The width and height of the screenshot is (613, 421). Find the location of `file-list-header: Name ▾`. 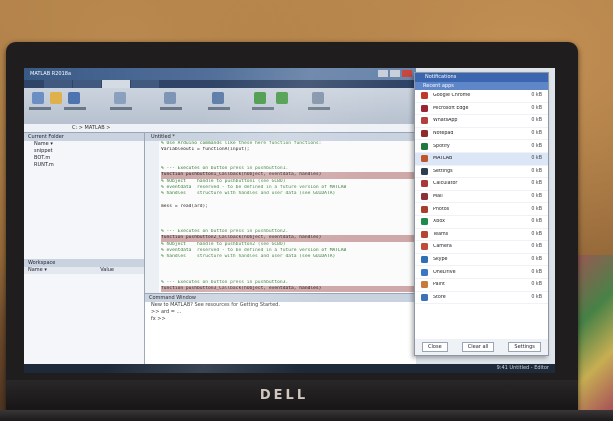

file-list-header: Name ▾ is located at coordinates (84, 144).